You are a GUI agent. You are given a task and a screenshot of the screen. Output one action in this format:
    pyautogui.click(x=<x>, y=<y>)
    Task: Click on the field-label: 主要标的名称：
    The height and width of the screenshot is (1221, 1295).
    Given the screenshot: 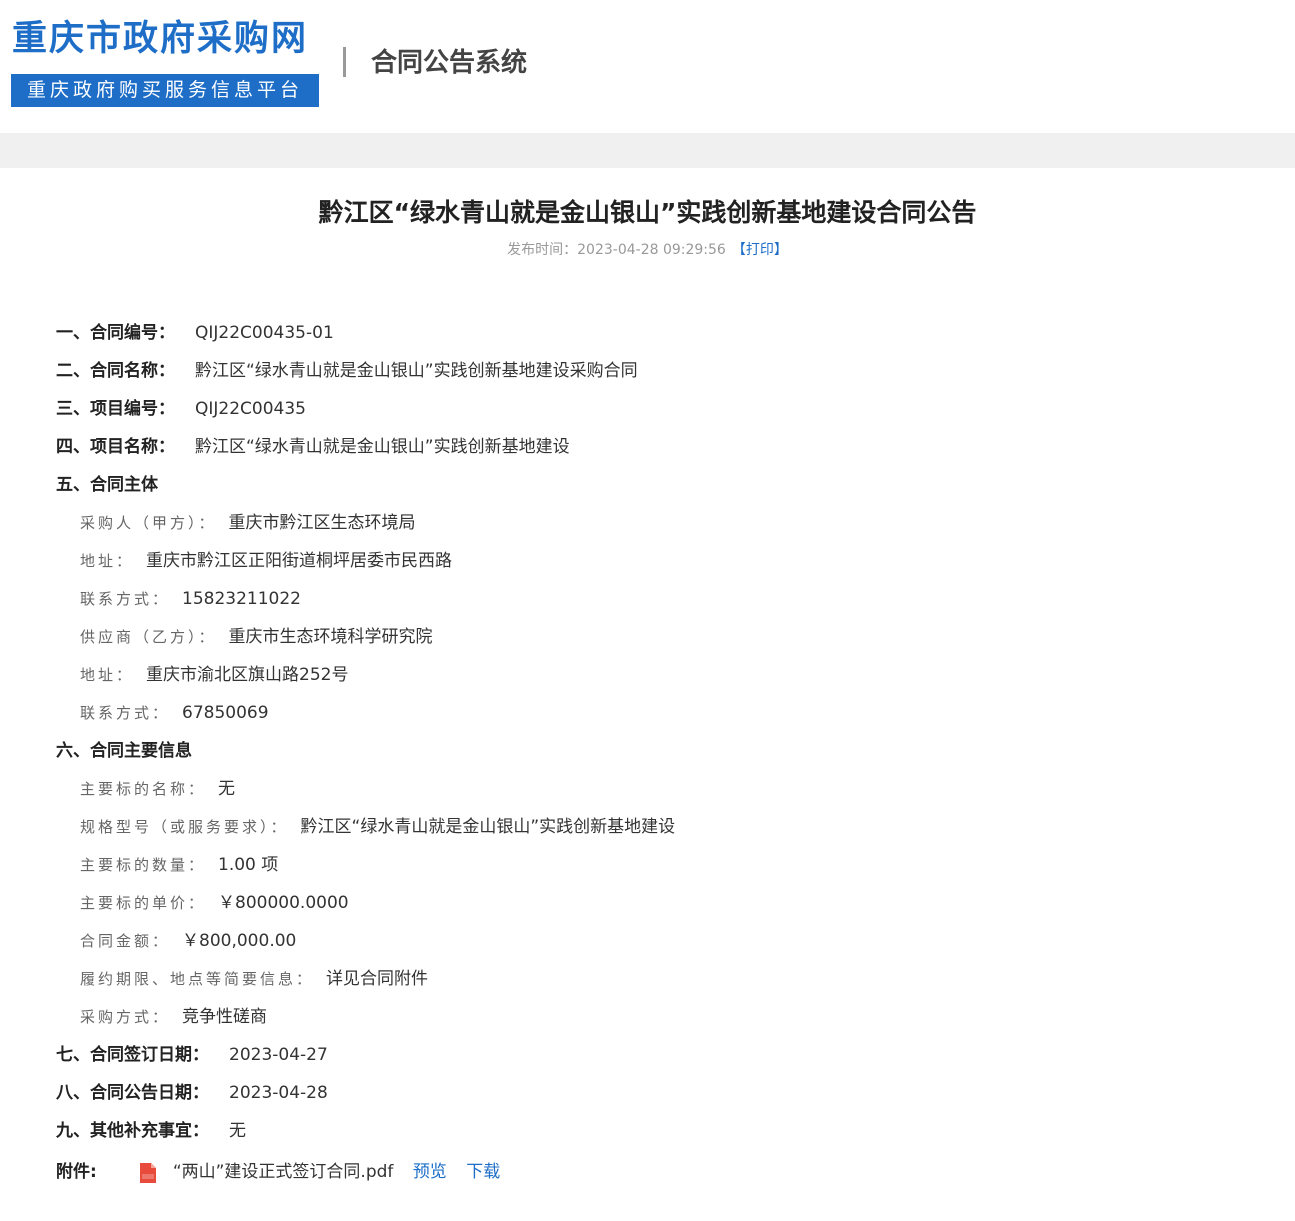 What is the action you would take?
    pyautogui.click(x=143, y=789)
    